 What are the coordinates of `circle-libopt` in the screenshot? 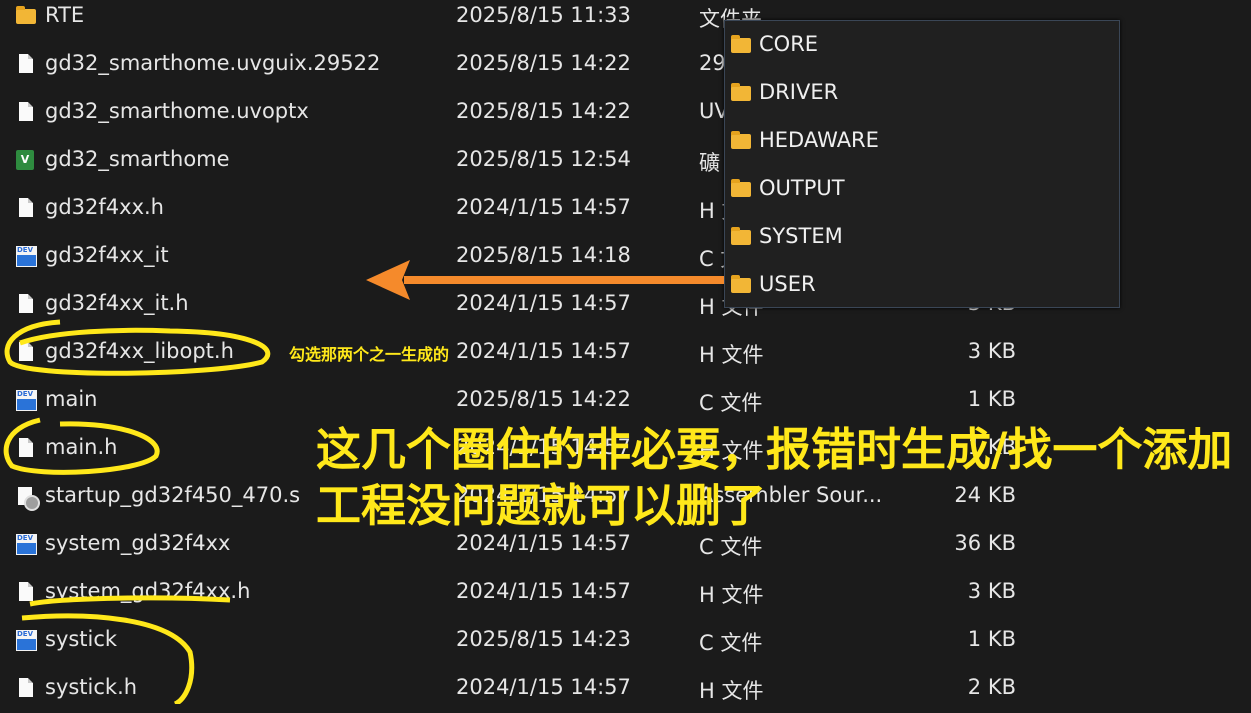 It's located at (137, 347).